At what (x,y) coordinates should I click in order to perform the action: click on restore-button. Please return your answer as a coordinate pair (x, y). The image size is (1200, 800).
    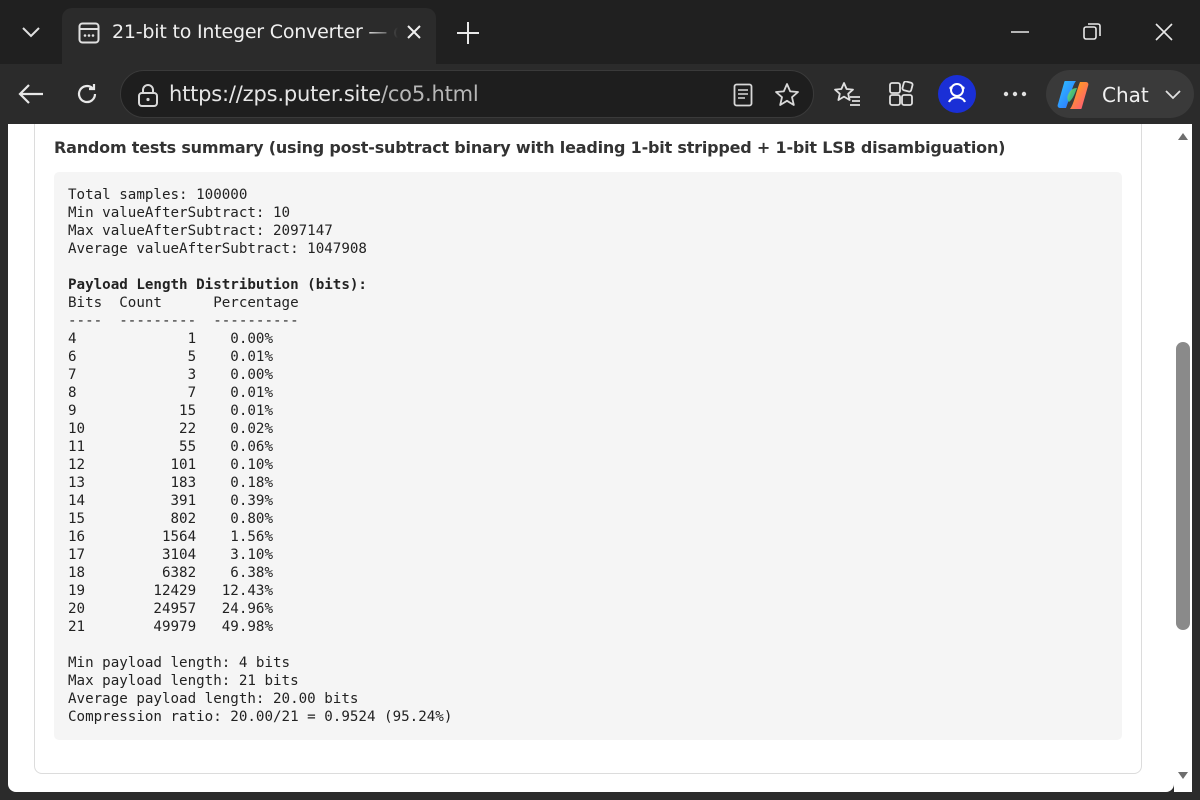
    Looking at the image, I should click on (1092, 32).